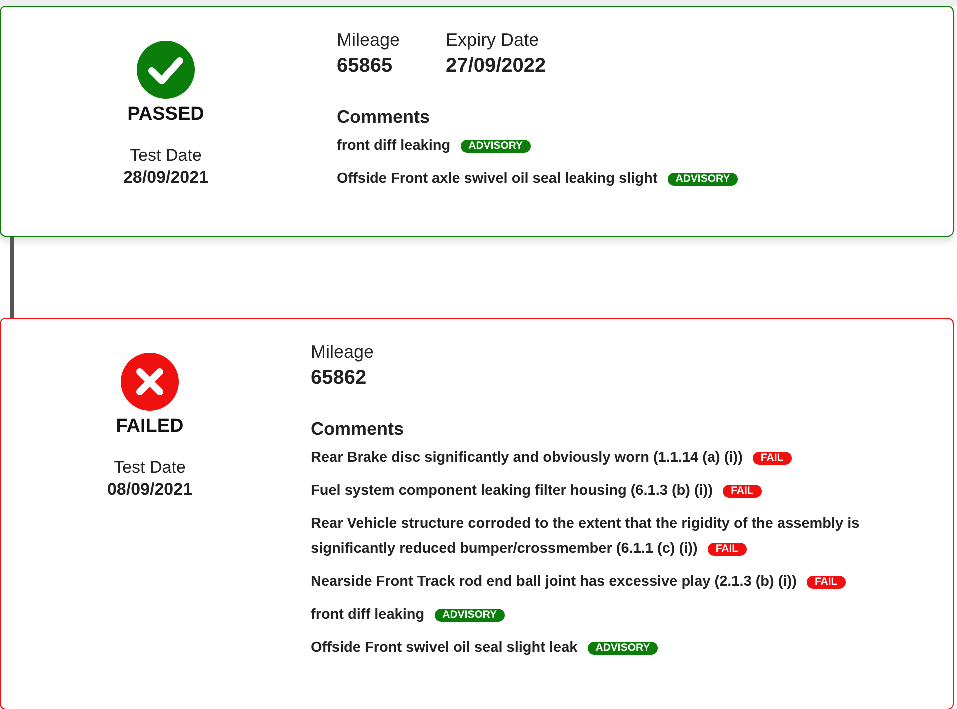 This screenshot has height=709, width=957. What do you see at coordinates (365, 66) in the screenshot?
I see `field-value: 65865` at bounding box center [365, 66].